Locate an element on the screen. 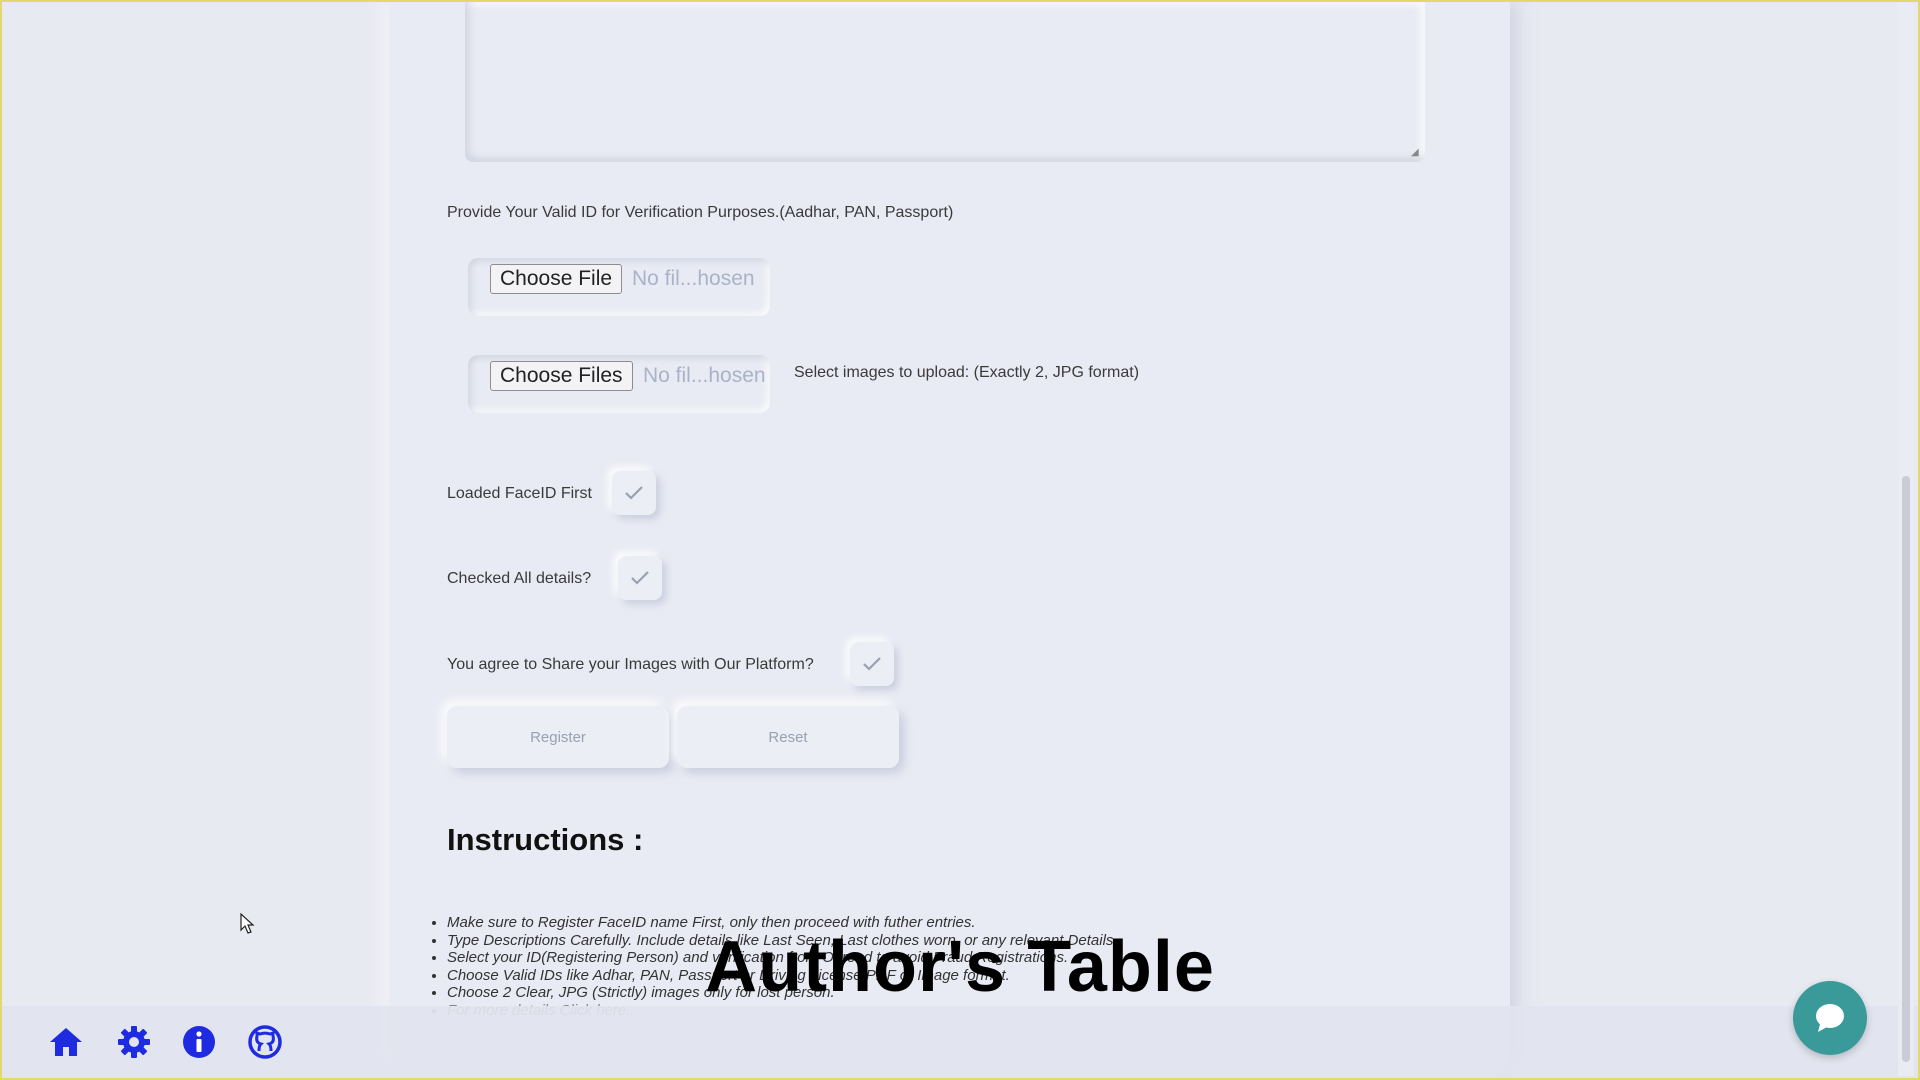 This screenshot has height=1080, width=1920. home-icon is located at coordinates (66, 1042).